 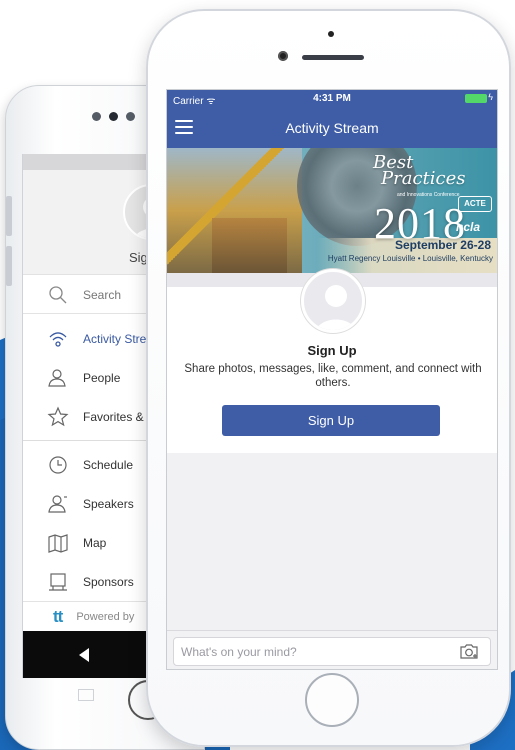 What do you see at coordinates (476, 98) in the screenshot?
I see `battery-icon` at bounding box center [476, 98].